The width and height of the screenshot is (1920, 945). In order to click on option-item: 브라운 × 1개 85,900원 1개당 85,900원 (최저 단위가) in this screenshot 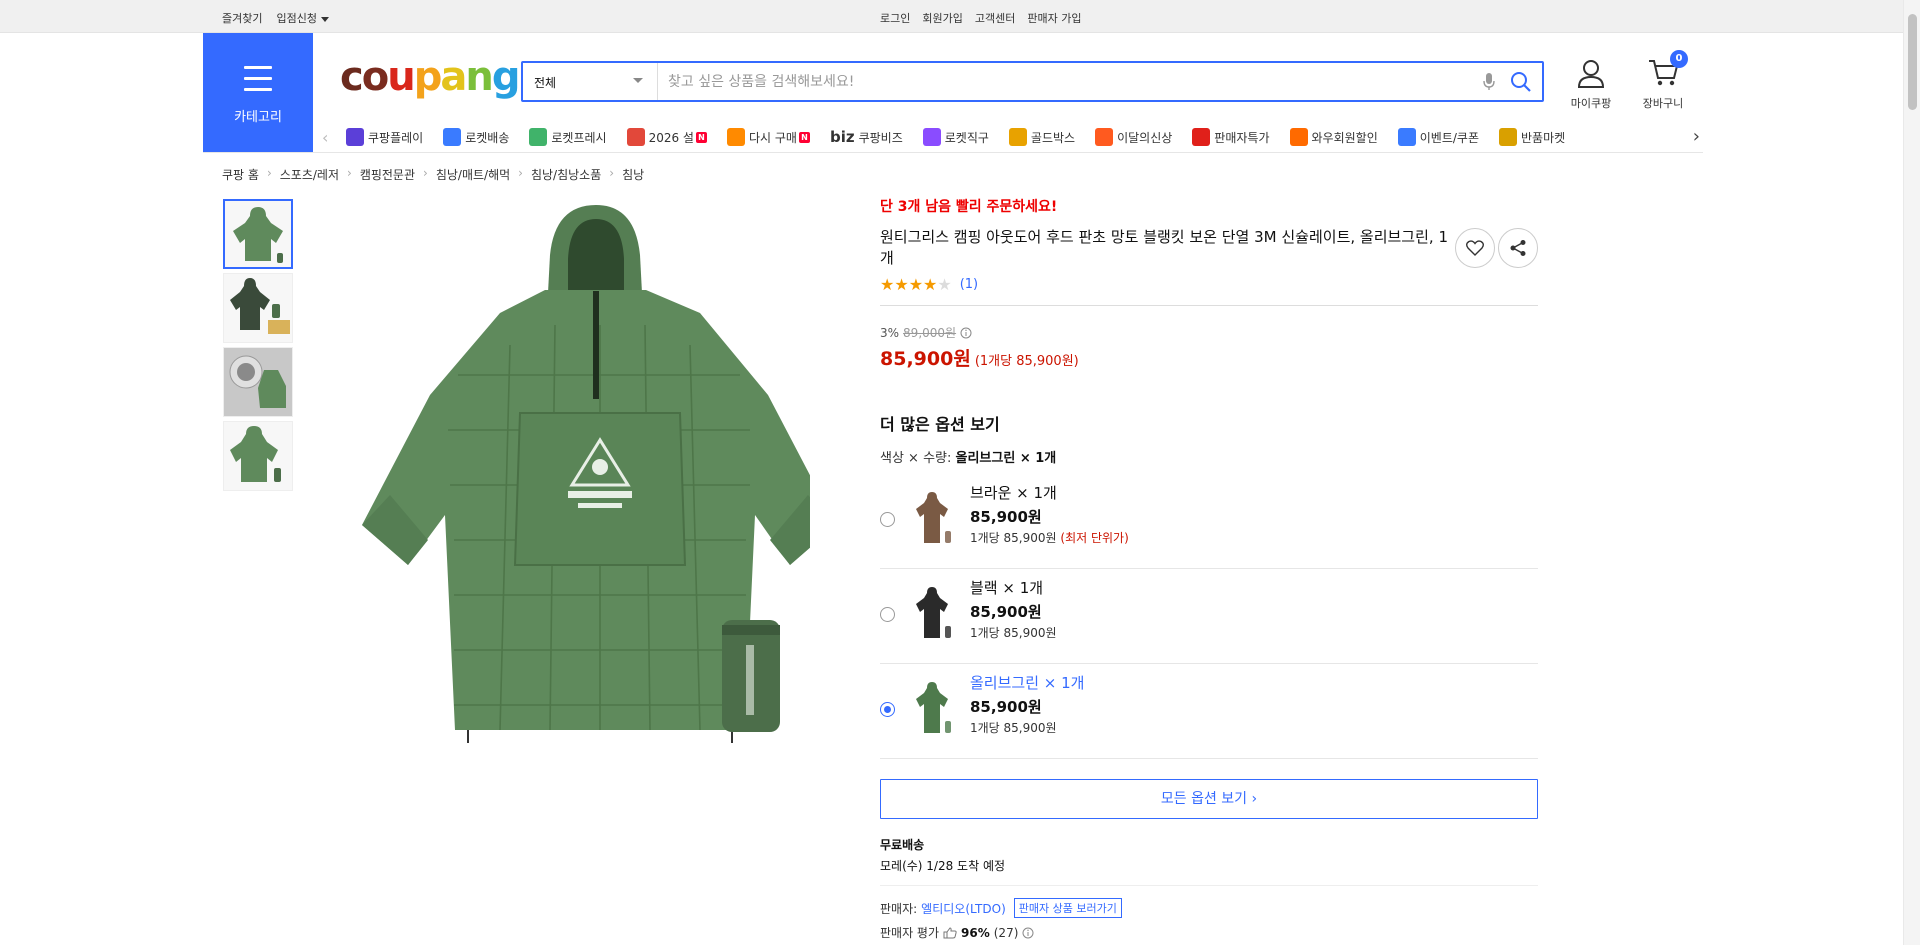, I will do `click(1209, 521)`.